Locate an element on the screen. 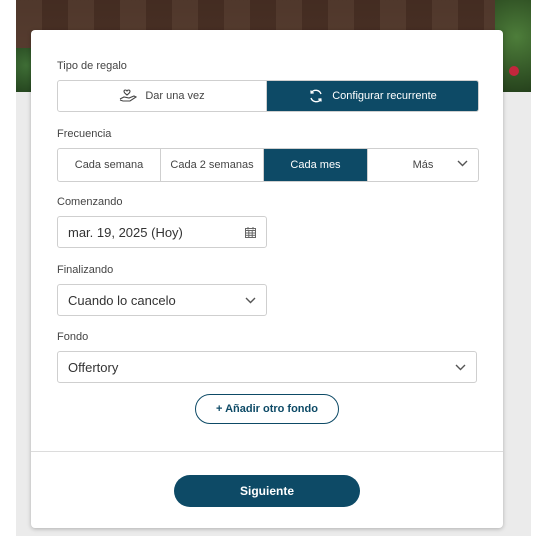 Image resolution: width=538 pixels, height=536 pixels. start-date-field: mar. 19, 2025 (Hoy) is located at coordinates (162, 232).